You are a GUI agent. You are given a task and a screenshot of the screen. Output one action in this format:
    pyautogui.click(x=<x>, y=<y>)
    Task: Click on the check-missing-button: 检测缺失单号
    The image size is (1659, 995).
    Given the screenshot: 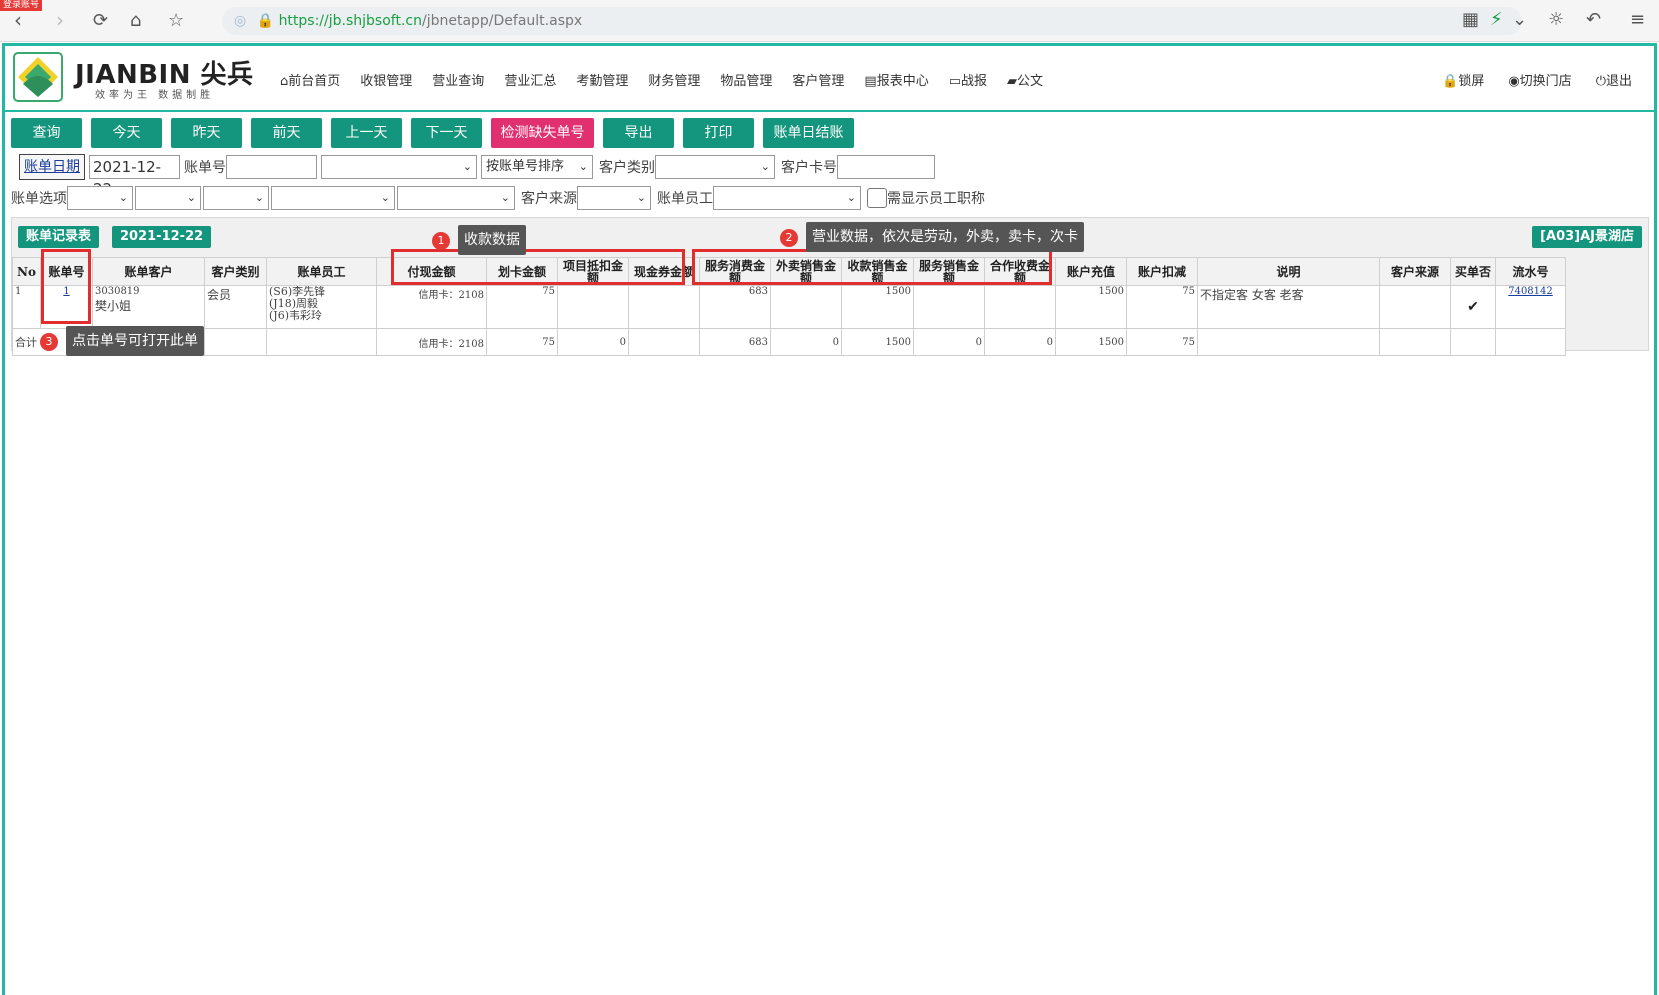 What is the action you would take?
    pyautogui.click(x=542, y=133)
    